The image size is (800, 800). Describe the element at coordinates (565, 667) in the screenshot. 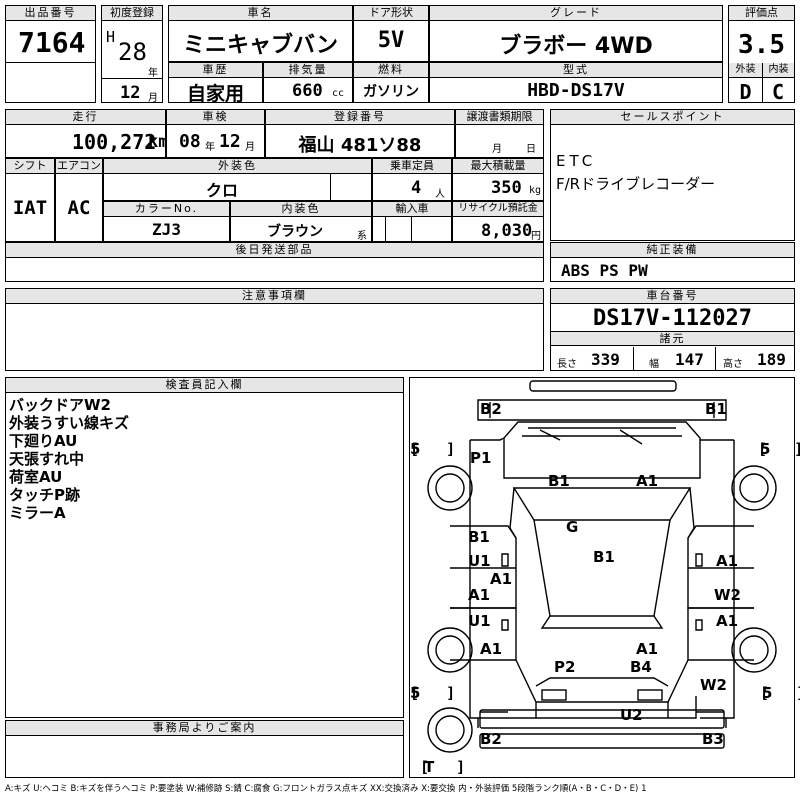

I see `damage-mark: P2` at that location.